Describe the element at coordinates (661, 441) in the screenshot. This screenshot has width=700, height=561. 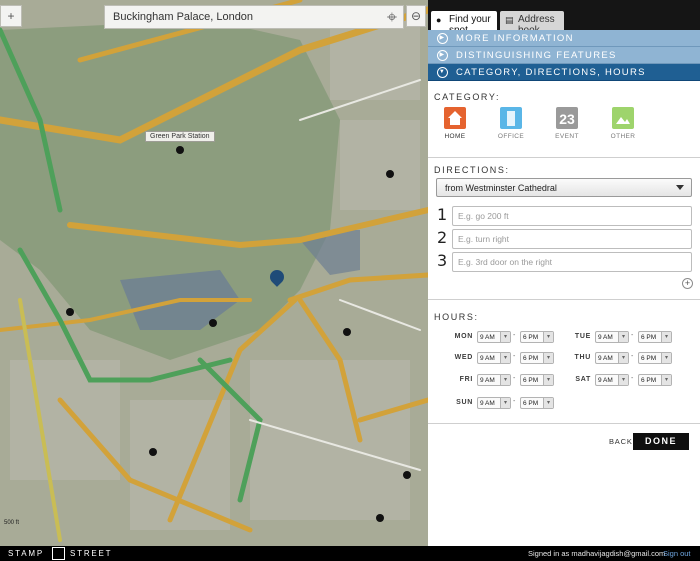
I see `done-button: DONE` at that location.